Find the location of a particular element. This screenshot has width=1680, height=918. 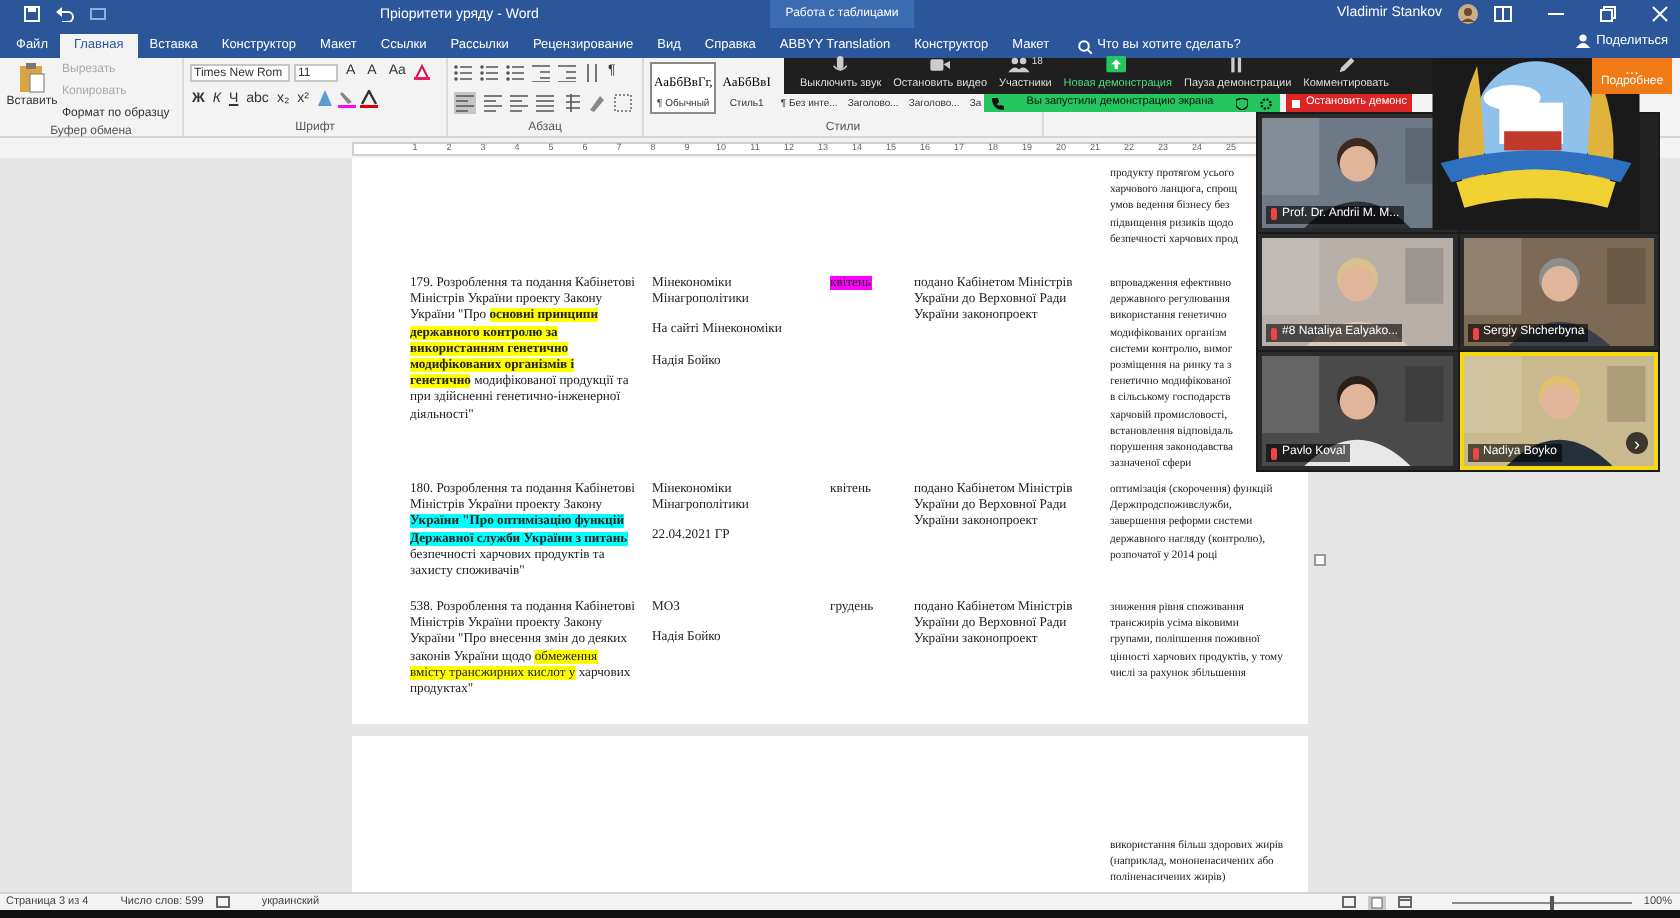

restore-icon is located at coordinates (1608, 14).